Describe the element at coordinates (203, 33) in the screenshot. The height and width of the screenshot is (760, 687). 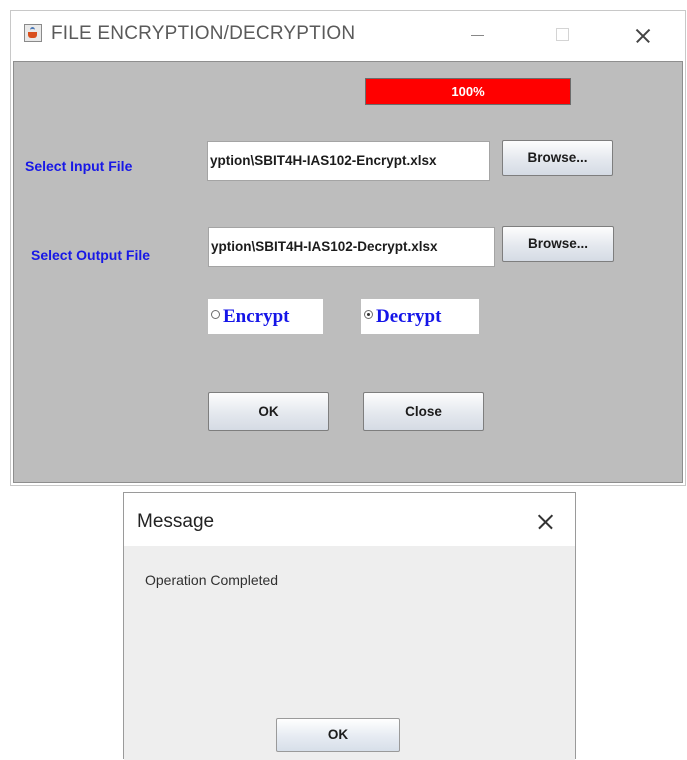
I see `window-title: FILE ENCRYPTION/DECRYPTION` at that location.